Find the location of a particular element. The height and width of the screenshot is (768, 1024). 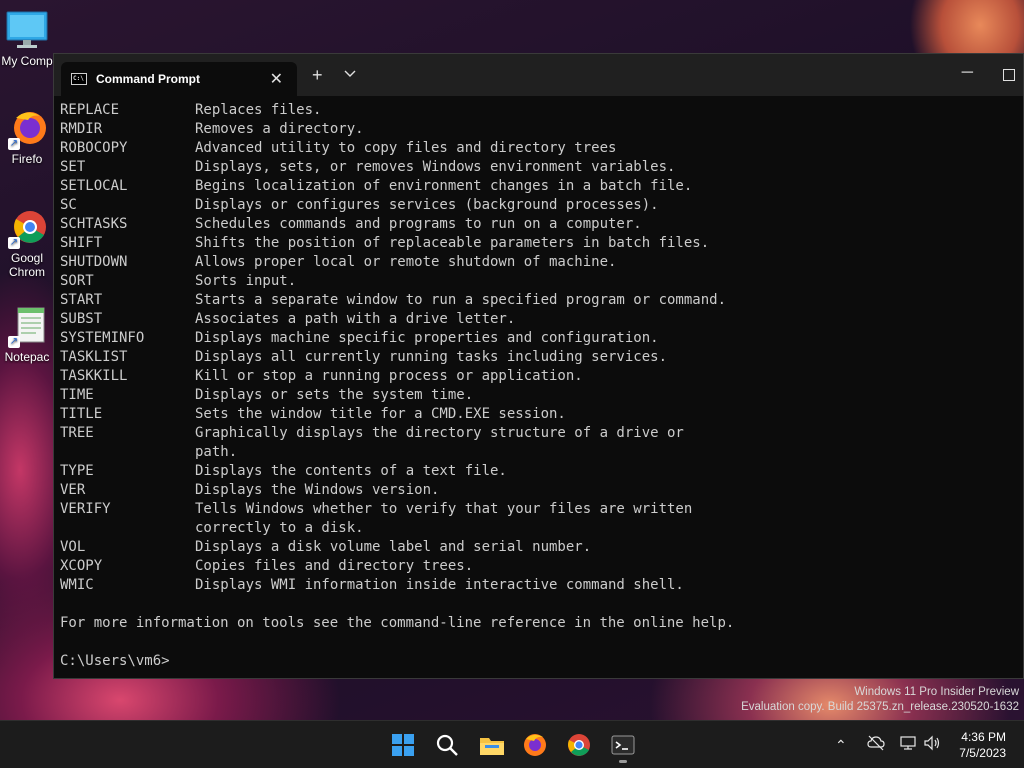

command-name: C:\Users\vm6> is located at coordinates (115, 661).